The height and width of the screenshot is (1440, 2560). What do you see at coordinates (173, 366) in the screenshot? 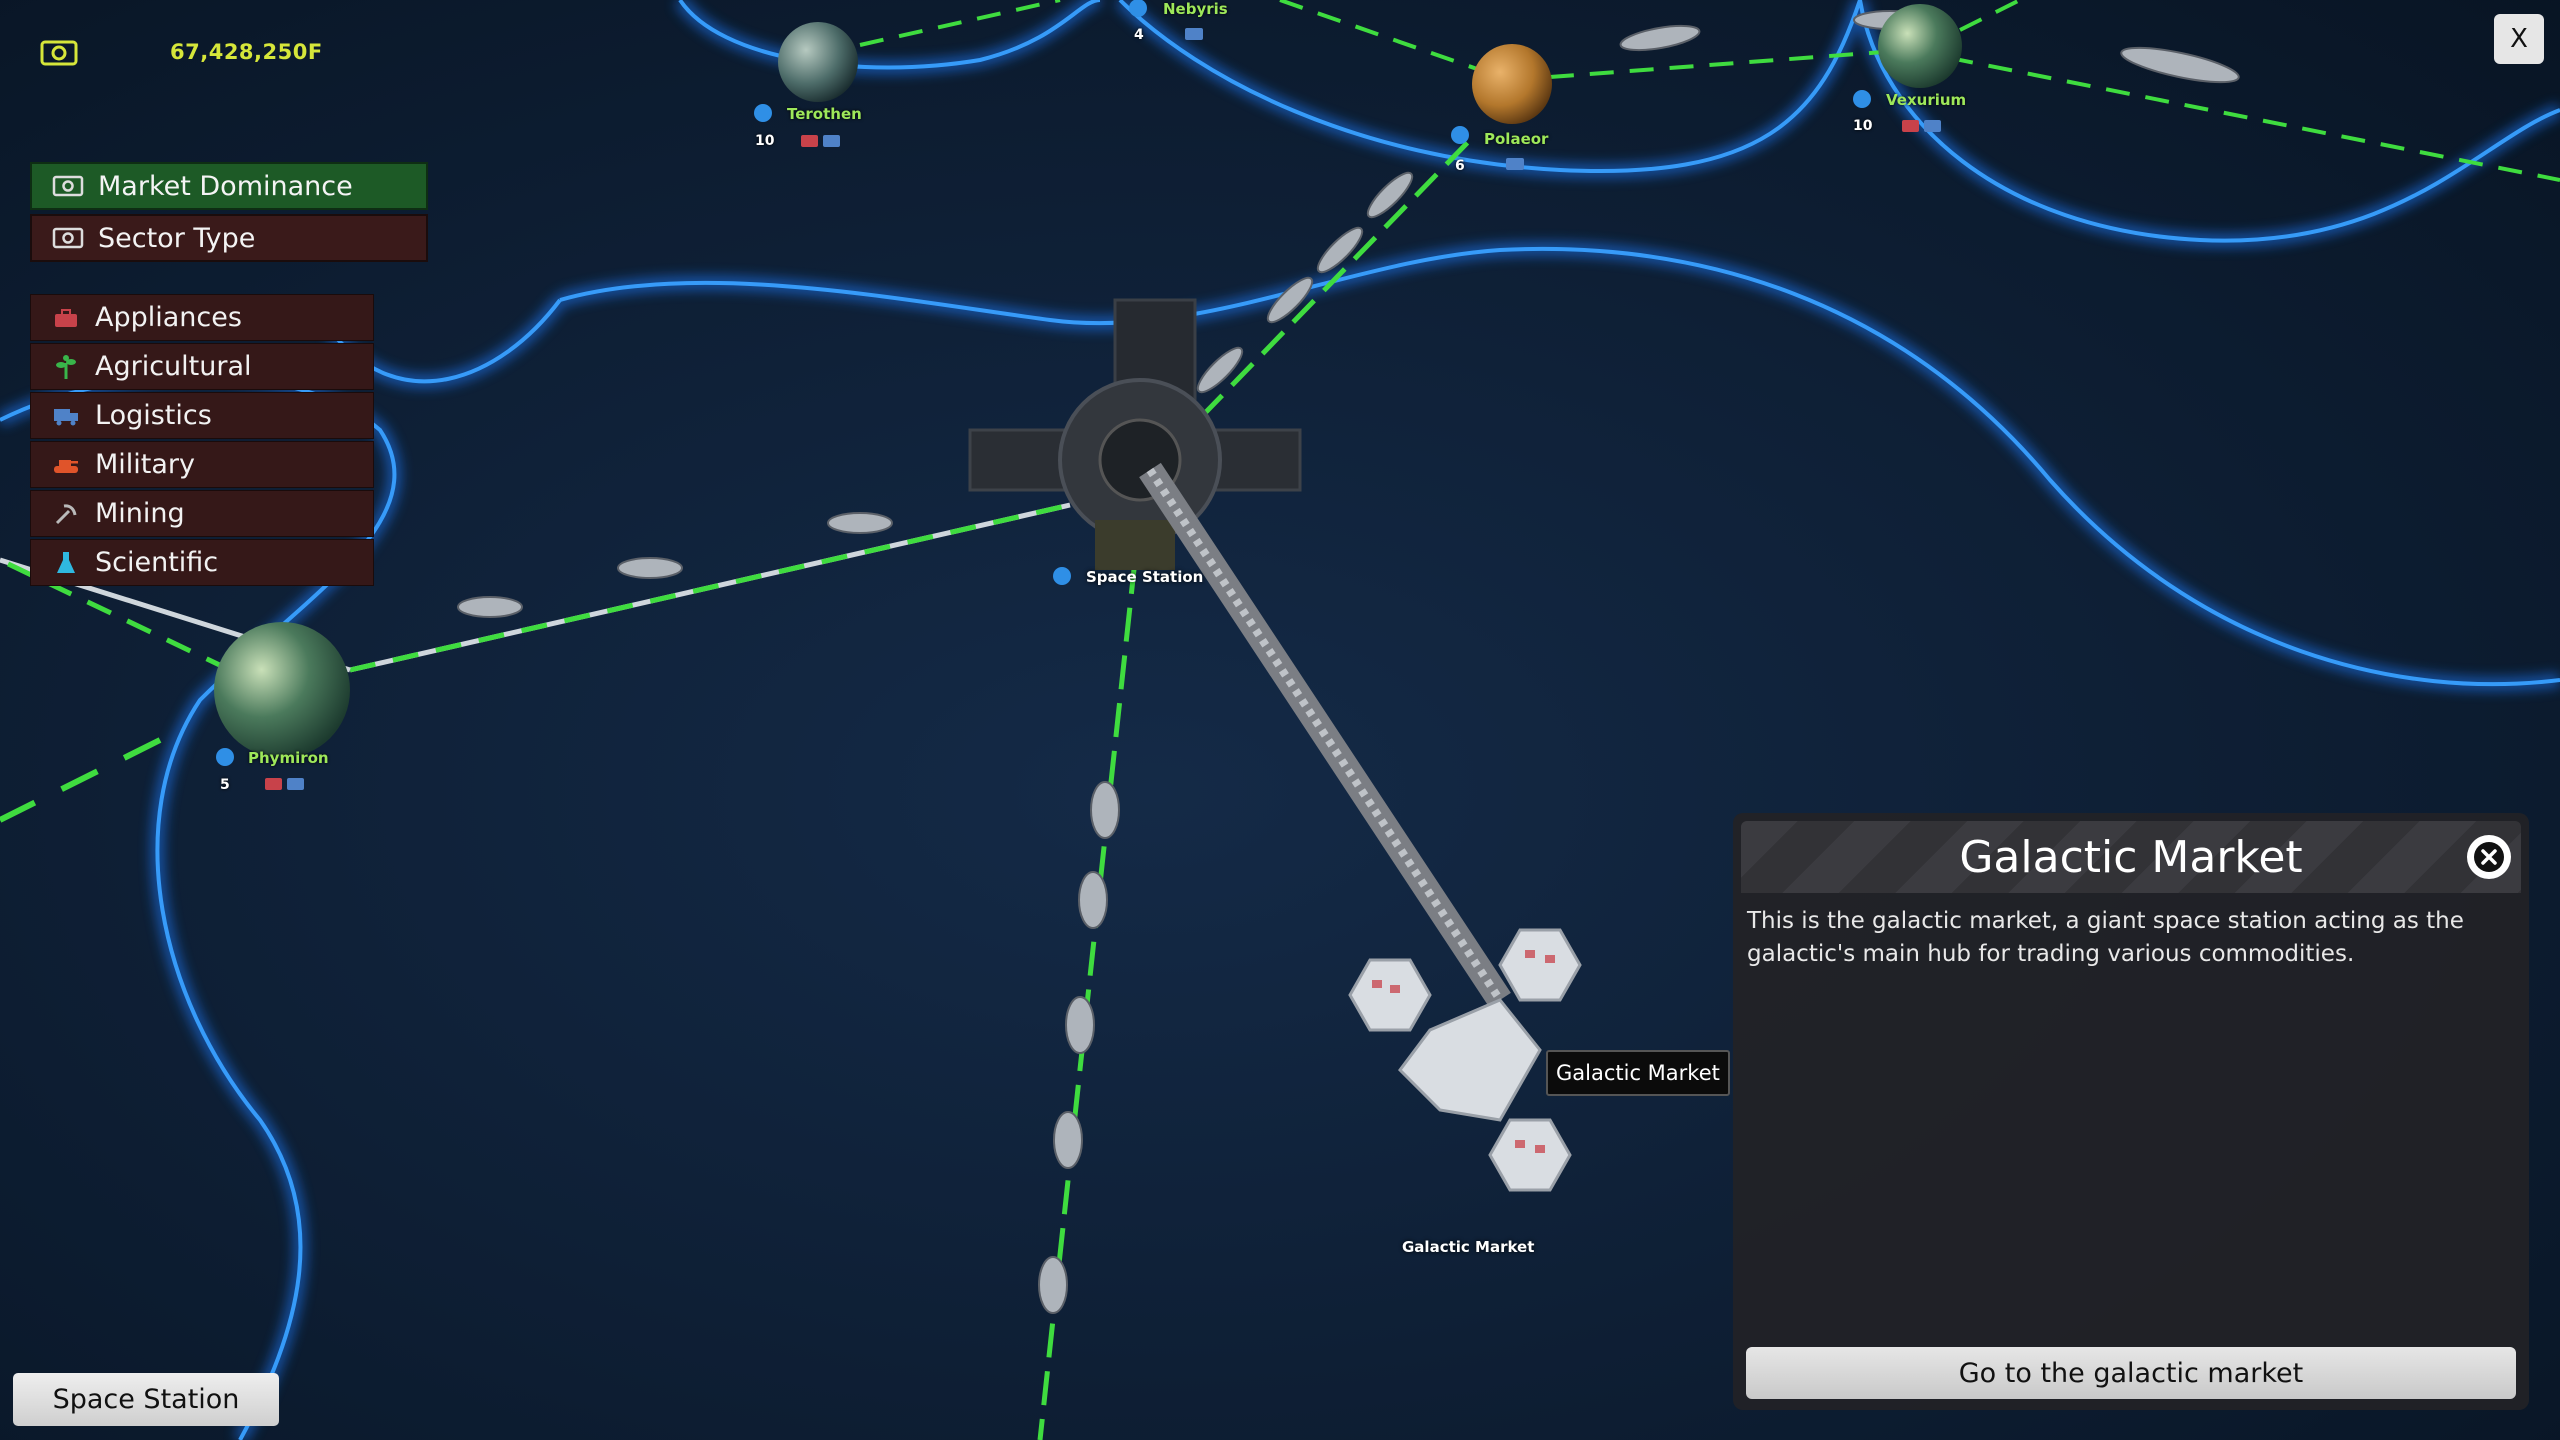
I see `legend-label: Agricultural` at bounding box center [173, 366].